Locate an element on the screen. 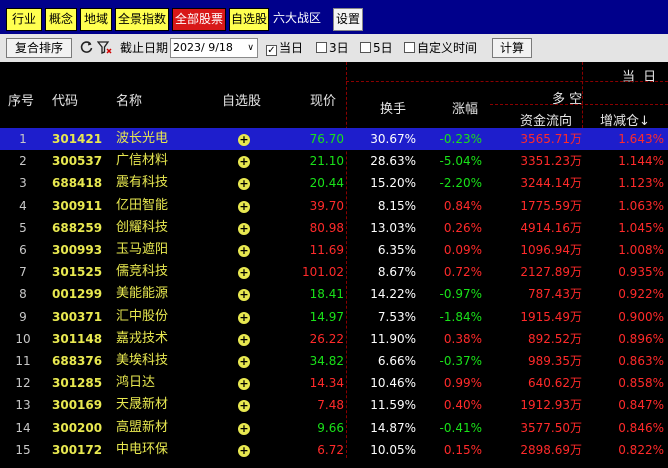 The width and height of the screenshot is (668, 468). col-header-code: 代码 is located at coordinates (65, 99).